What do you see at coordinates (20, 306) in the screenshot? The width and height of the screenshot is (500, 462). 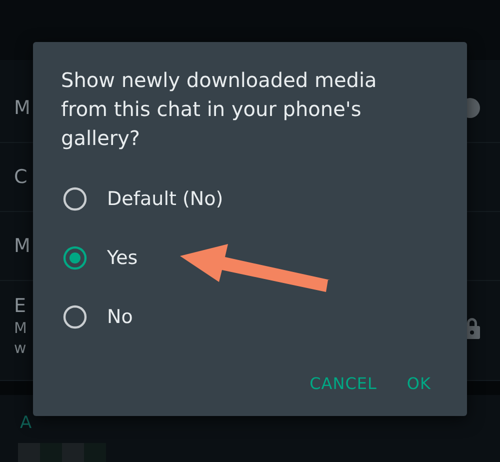 I see `setting-label: E` at bounding box center [20, 306].